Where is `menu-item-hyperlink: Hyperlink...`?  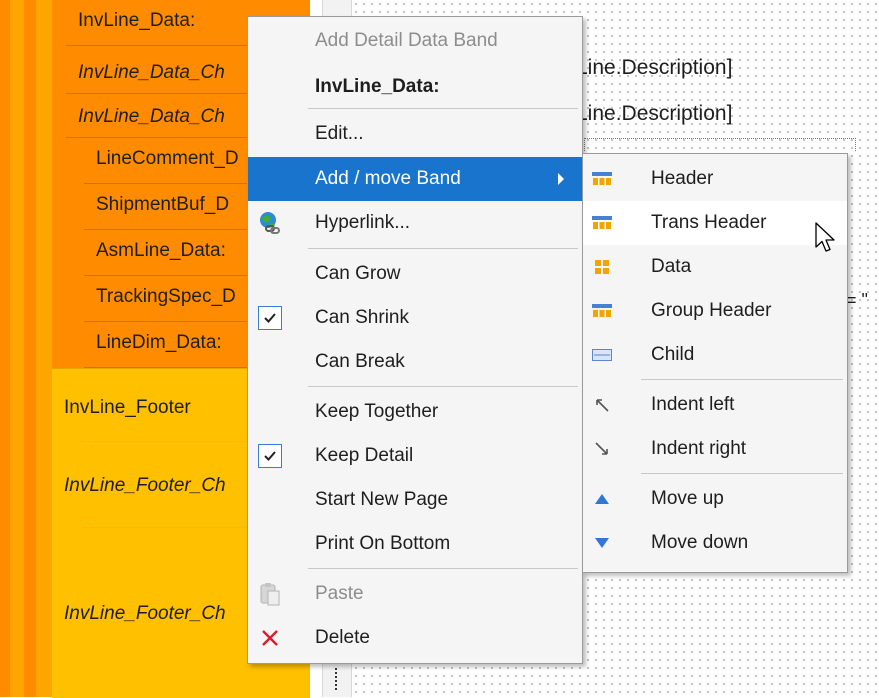 menu-item-hyperlink: Hyperlink... is located at coordinates (415, 223).